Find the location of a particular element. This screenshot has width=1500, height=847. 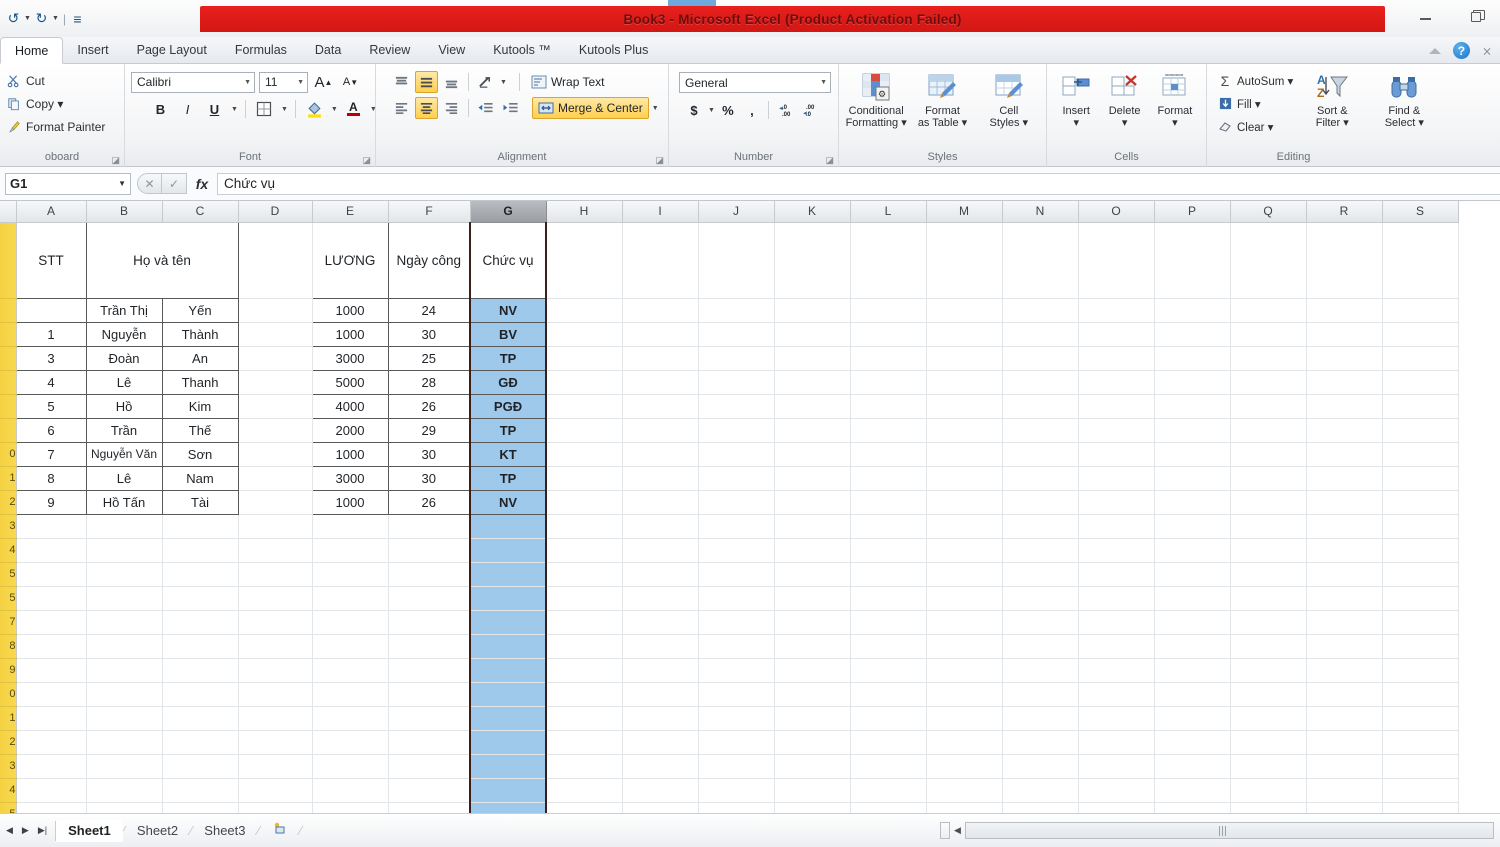

column-header-I: I is located at coordinates (660, 212).